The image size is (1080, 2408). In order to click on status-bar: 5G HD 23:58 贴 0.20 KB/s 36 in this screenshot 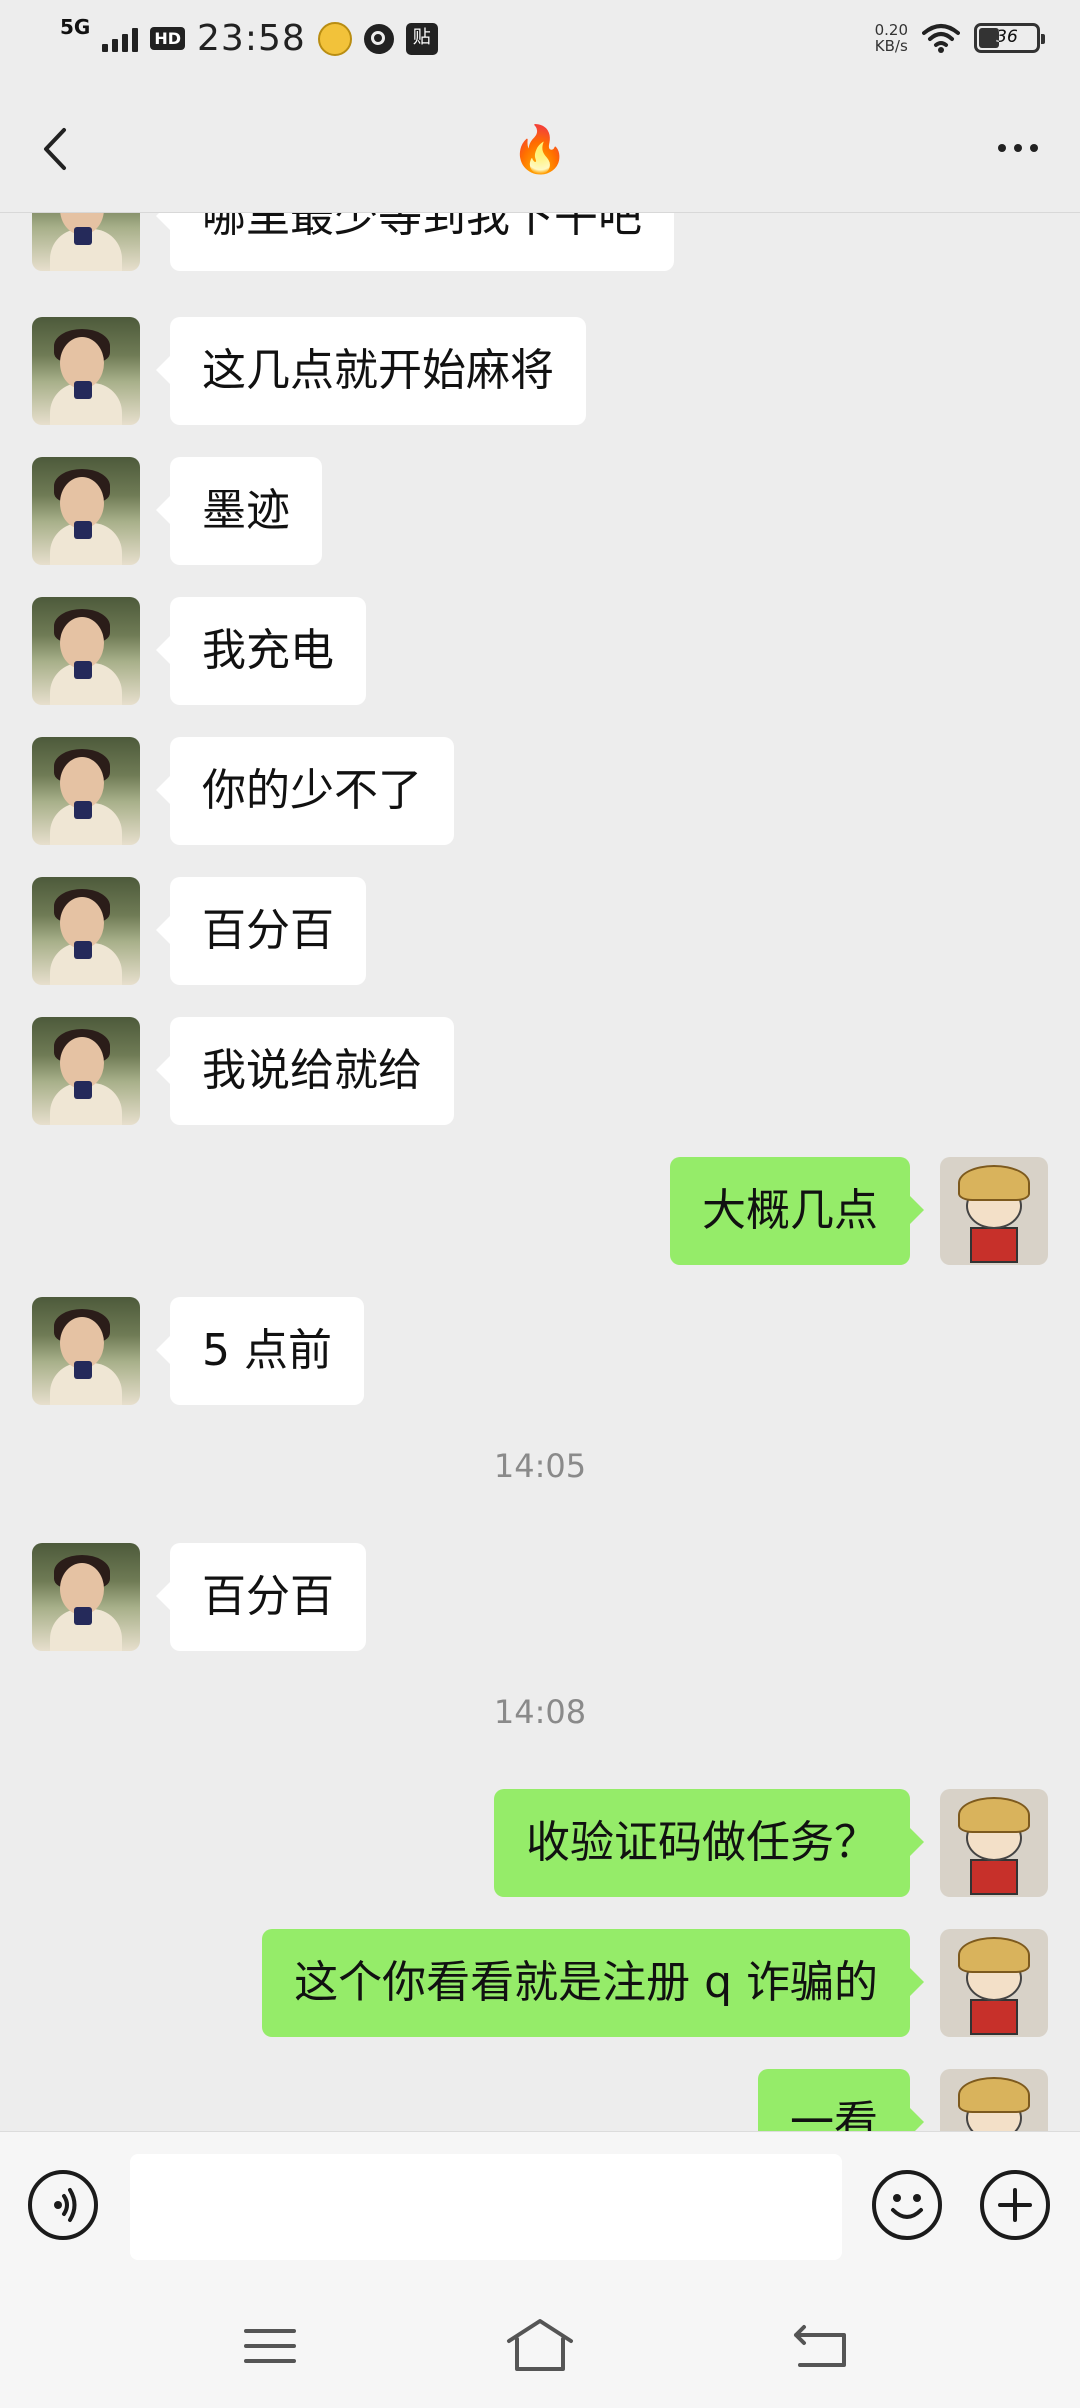, I will do `click(540, 42)`.